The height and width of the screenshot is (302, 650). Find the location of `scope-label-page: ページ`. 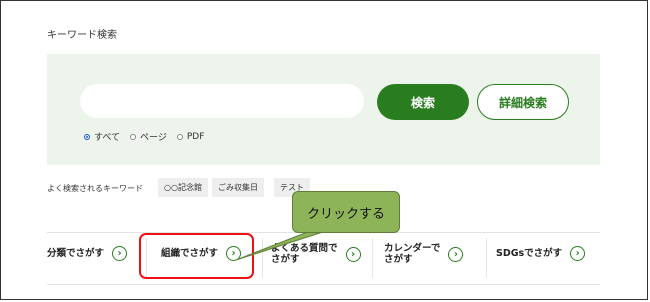

scope-label-page: ページ is located at coordinates (153, 138).